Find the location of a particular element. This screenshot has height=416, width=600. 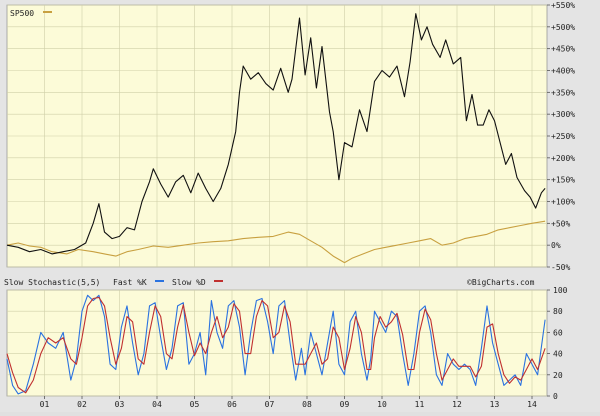

indicator-y-tick-label: 60 is located at coordinates (558, 332).